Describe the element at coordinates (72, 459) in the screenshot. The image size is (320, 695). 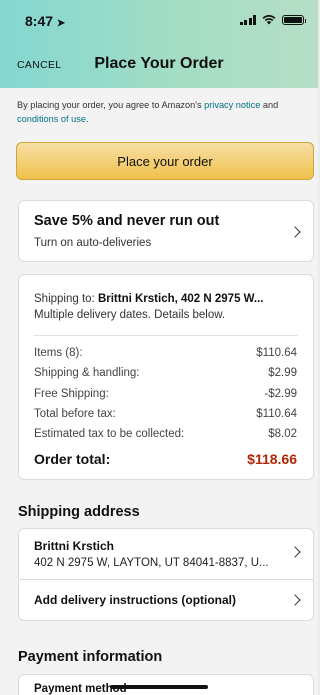
I see `order-total-label: Order total:` at that location.